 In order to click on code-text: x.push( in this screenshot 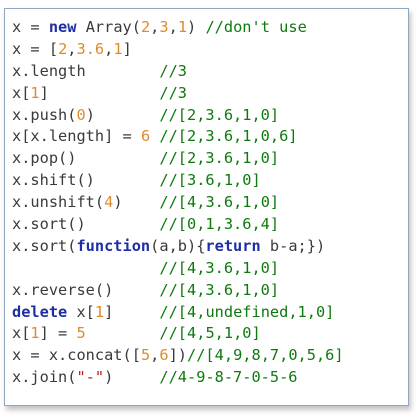, I will do `click(44, 114)`.